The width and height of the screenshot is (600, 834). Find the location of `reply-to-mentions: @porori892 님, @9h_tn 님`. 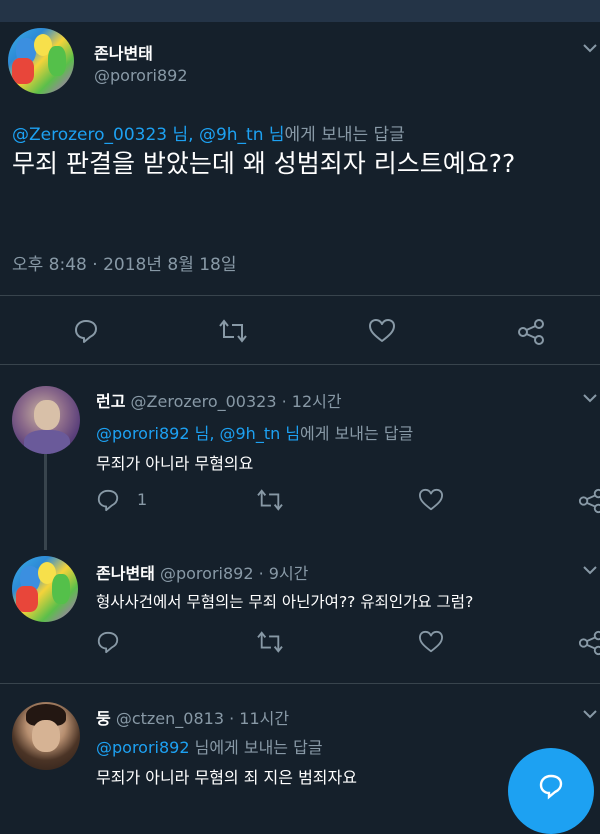

reply-to-mentions: @porori892 님, @9h_tn 님 is located at coordinates (198, 433).